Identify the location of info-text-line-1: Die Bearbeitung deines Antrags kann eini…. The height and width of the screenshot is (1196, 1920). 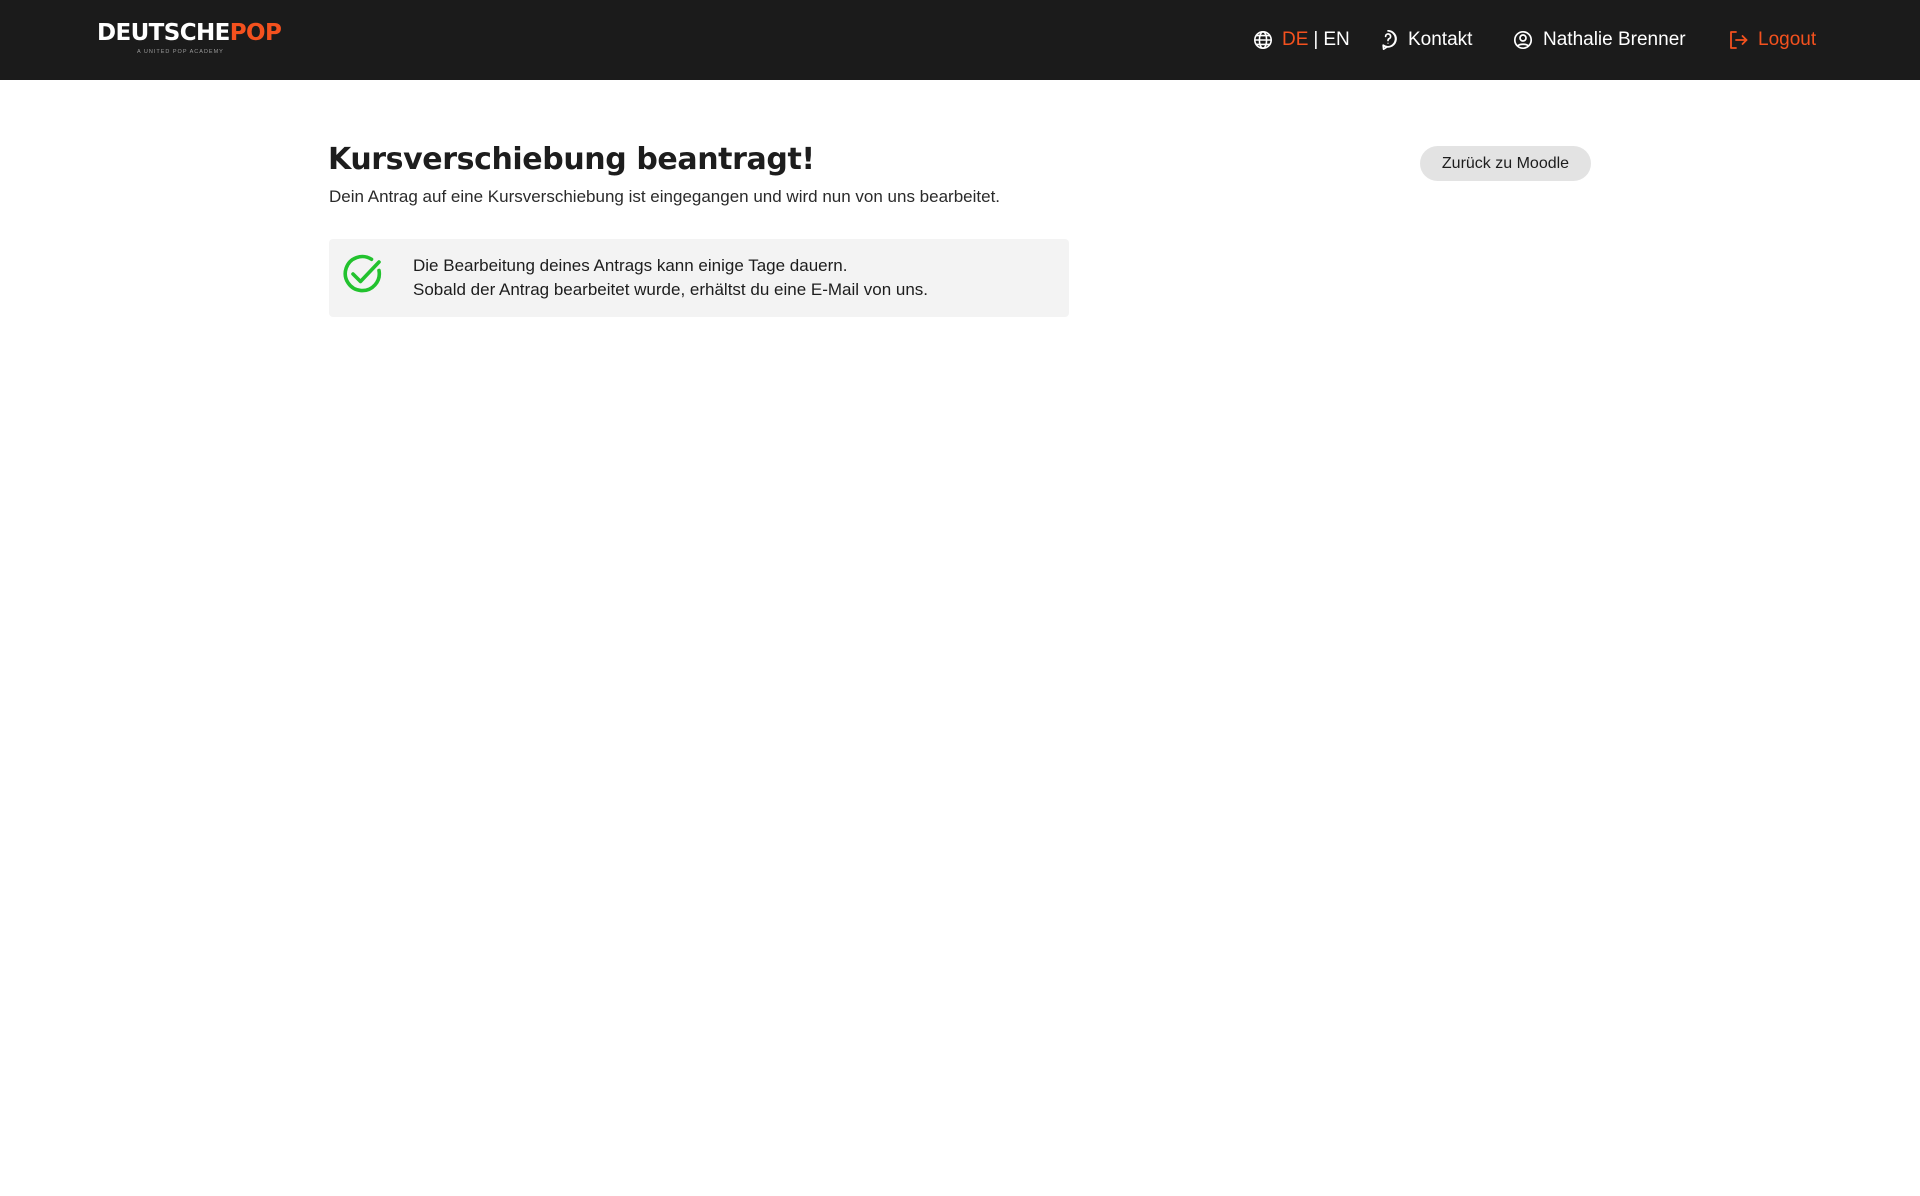
(630, 265).